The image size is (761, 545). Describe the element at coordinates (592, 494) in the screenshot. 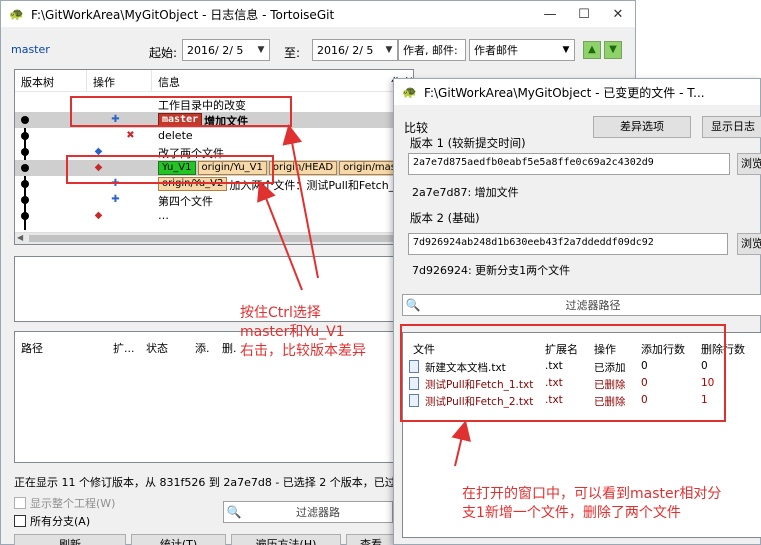

I see `annotation-line: 在打开的窗口中，可以看到master相对分` at that location.